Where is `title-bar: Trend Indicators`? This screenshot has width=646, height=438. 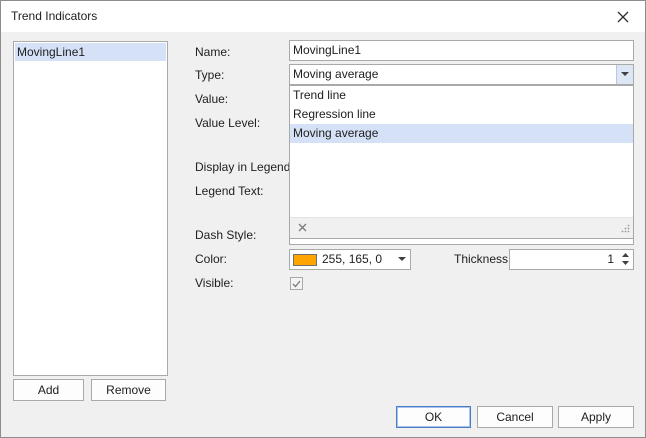
title-bar: Trend Indicators is located at coordinates (323, 16).